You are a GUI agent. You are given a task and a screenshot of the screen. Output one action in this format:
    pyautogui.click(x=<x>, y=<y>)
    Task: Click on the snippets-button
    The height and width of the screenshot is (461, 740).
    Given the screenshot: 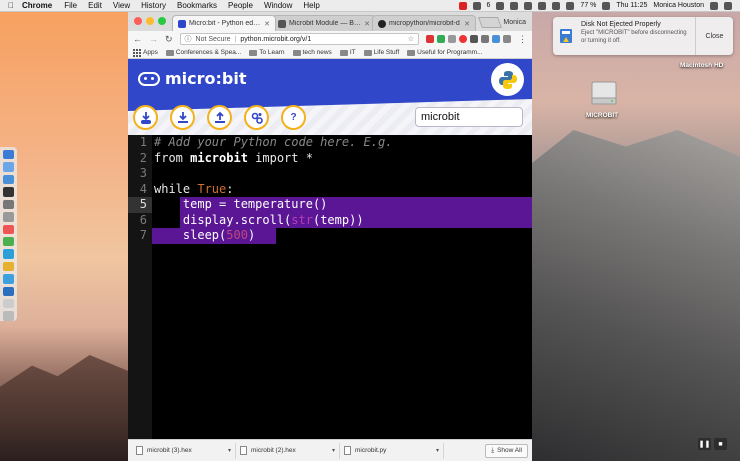 What is the action you would take?
    pyautogui.click(x=256, y=117)
    